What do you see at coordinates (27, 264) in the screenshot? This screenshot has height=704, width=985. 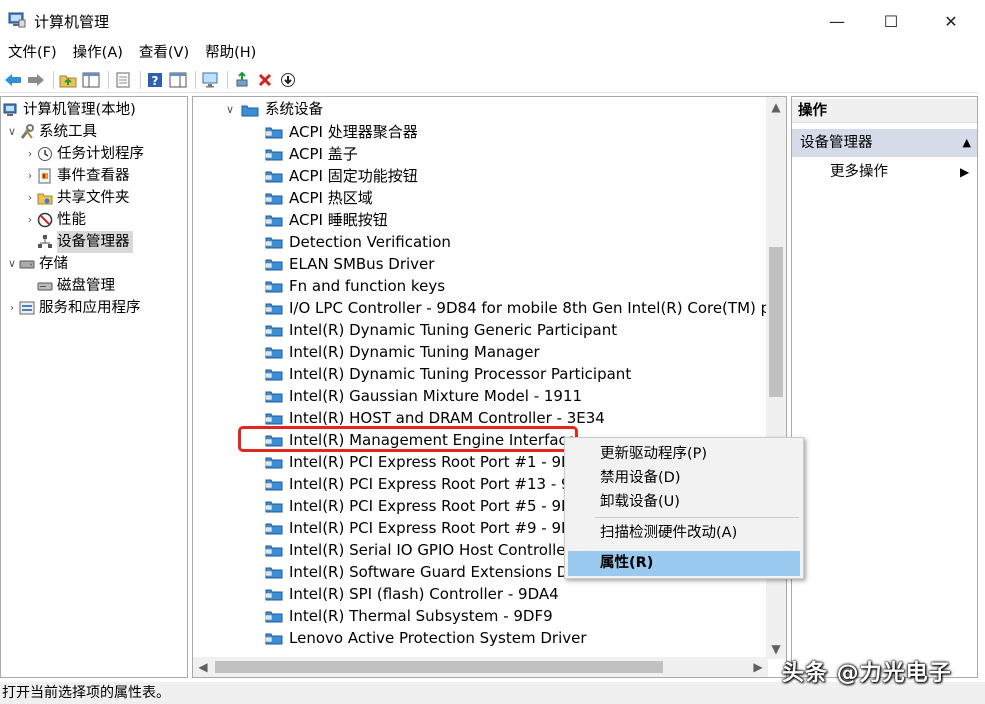 I see `storage-icon` at bounding box center [27, 264].